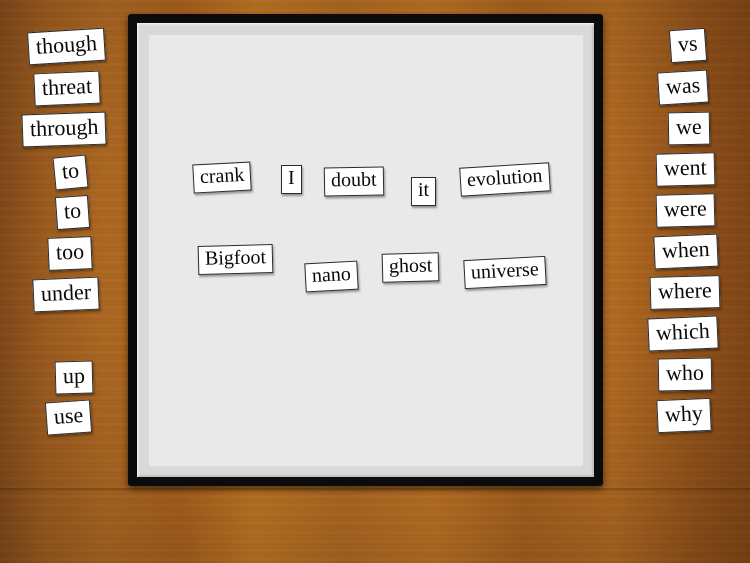  I want to click on word-tile: evolution, so click(505, 179).